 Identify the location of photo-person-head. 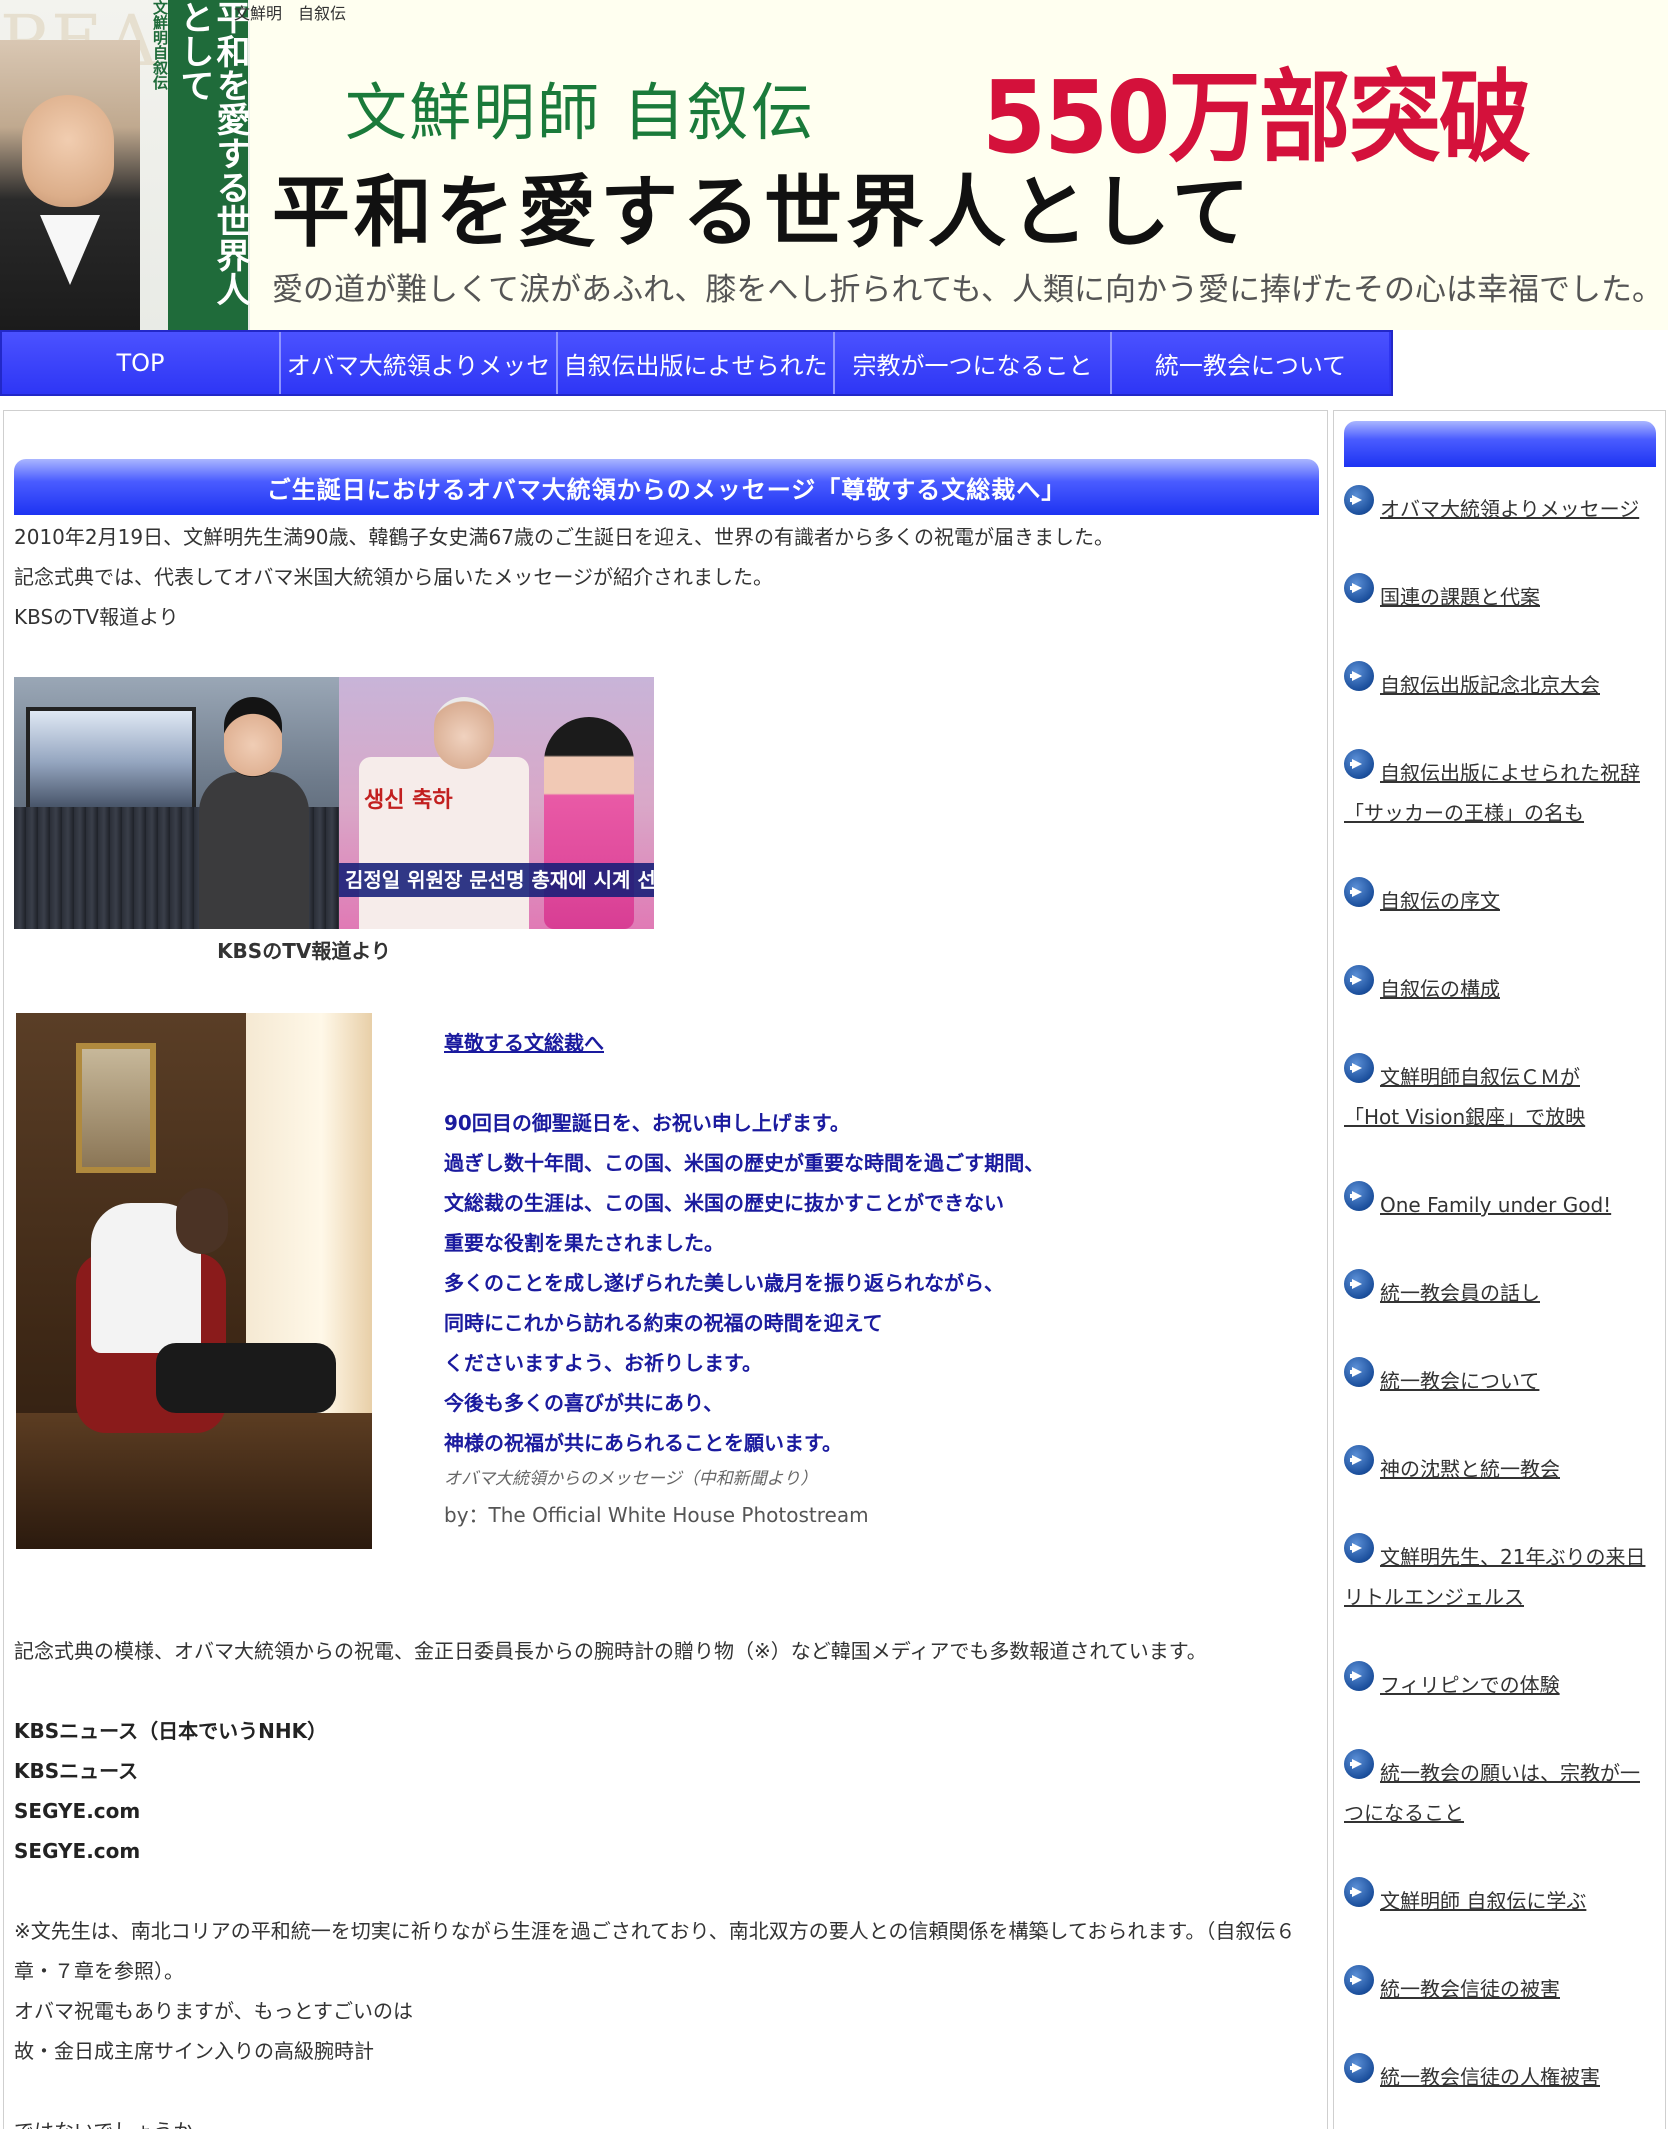
(202, 1221).